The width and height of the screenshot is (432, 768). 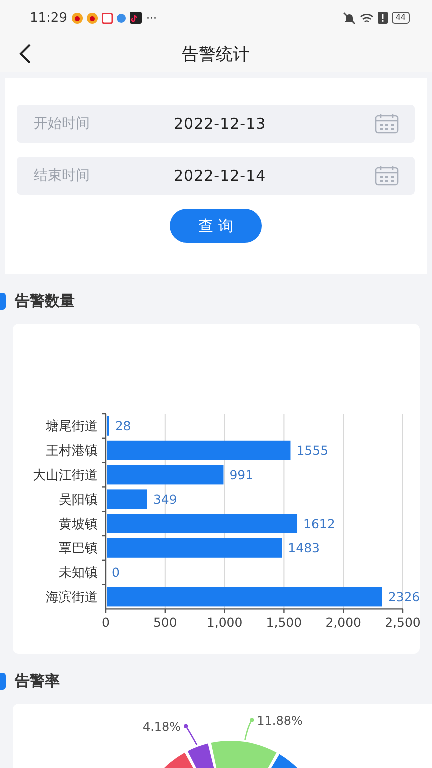 I want to click on category-label: 黄坡镇, so click(x=78, y=524).